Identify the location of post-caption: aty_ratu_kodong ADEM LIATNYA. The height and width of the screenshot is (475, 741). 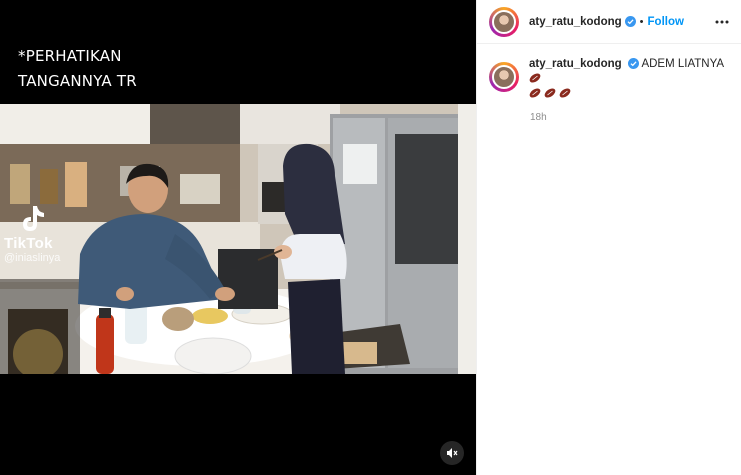
(609, 73).